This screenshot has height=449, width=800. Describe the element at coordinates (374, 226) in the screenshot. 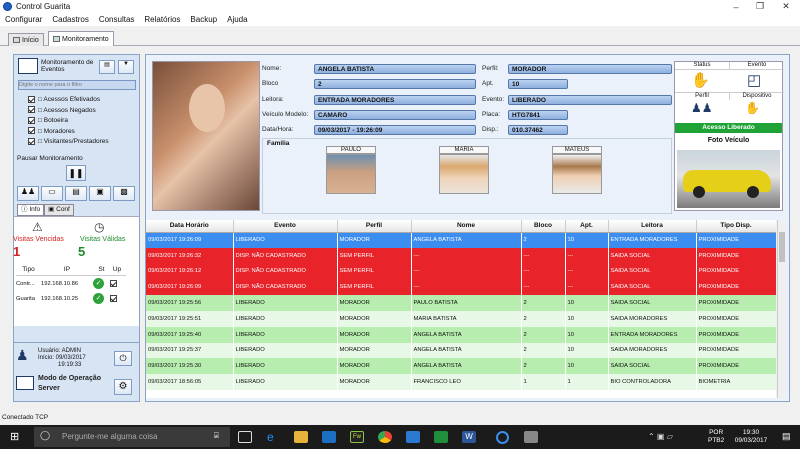

I see `col-header: Perfil` at that location.